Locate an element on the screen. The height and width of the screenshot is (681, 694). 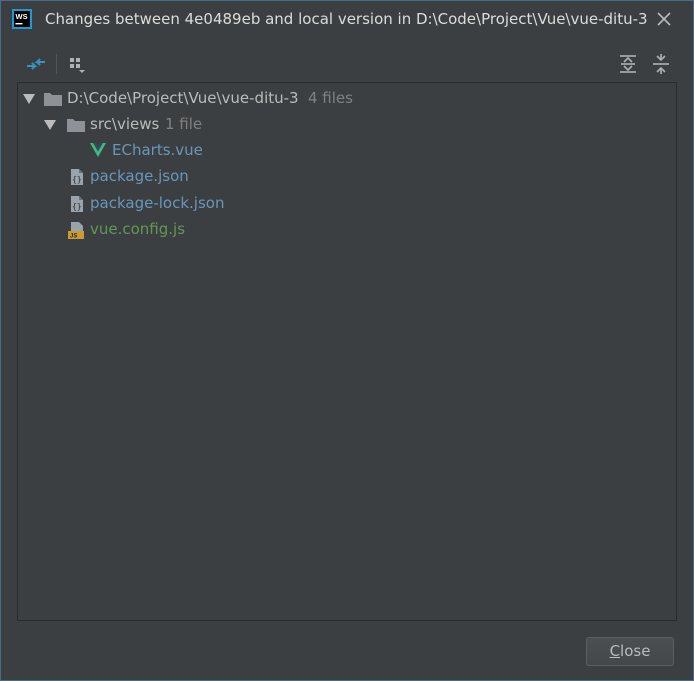
tree-row-file: {} package-lock.json is located at coordinates (347, 203).